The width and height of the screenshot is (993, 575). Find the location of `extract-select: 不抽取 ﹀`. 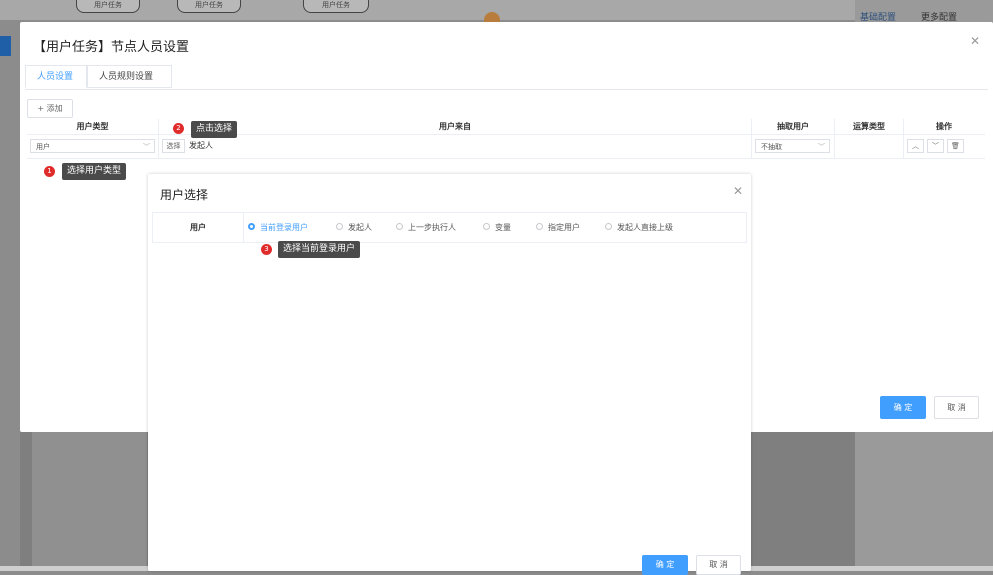

extract-select: 不抽取 ﹀ is located at coordinates (792, 146).